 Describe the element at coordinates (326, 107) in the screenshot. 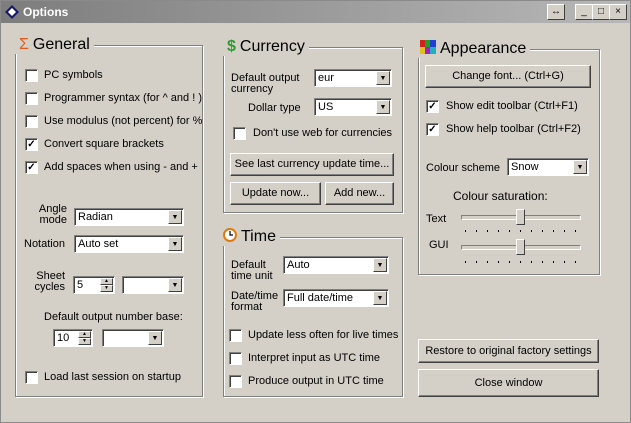

I see `dollar-type-value: US` at that location.